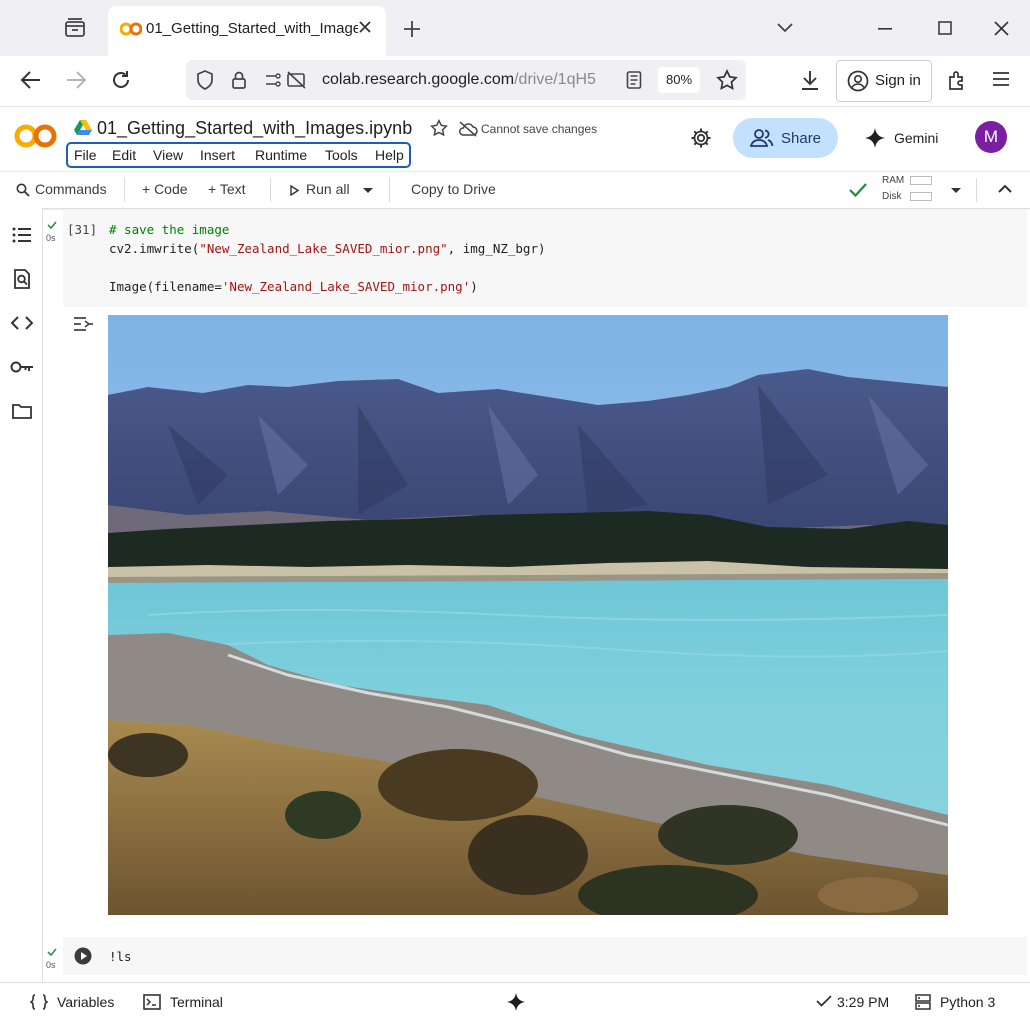  What do you see at coordinates (85, 1002) in the screenshot?
I see `variables-button: Variables` at bounding box center [85, 1002].